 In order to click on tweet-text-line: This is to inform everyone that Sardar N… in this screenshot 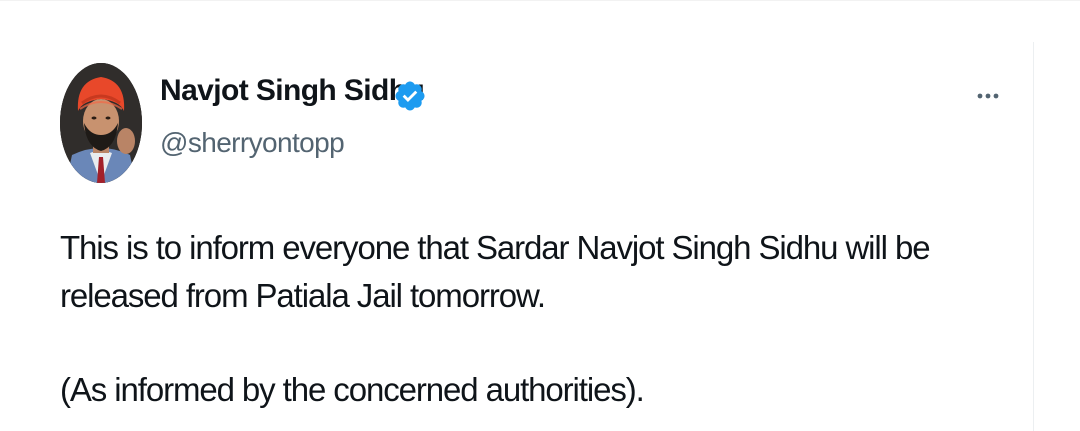, I will do `click(495, 247)`.